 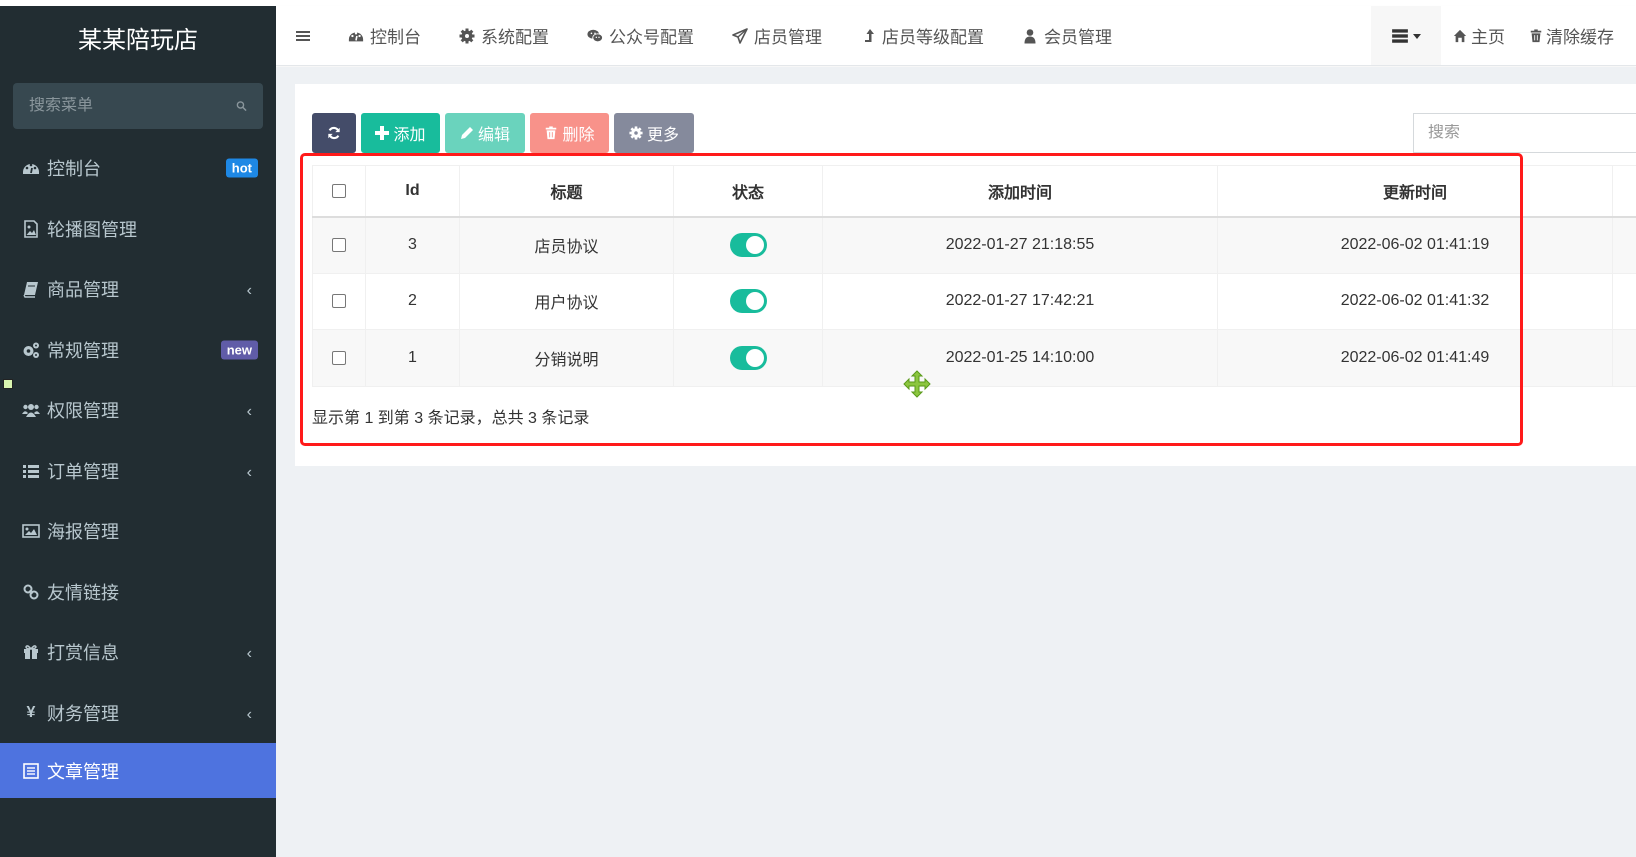 What do you see at coordinates (1415, 191) in the screenshot?
I see `column-header-updated: 更新时间` at bounding box center [1415, 191].